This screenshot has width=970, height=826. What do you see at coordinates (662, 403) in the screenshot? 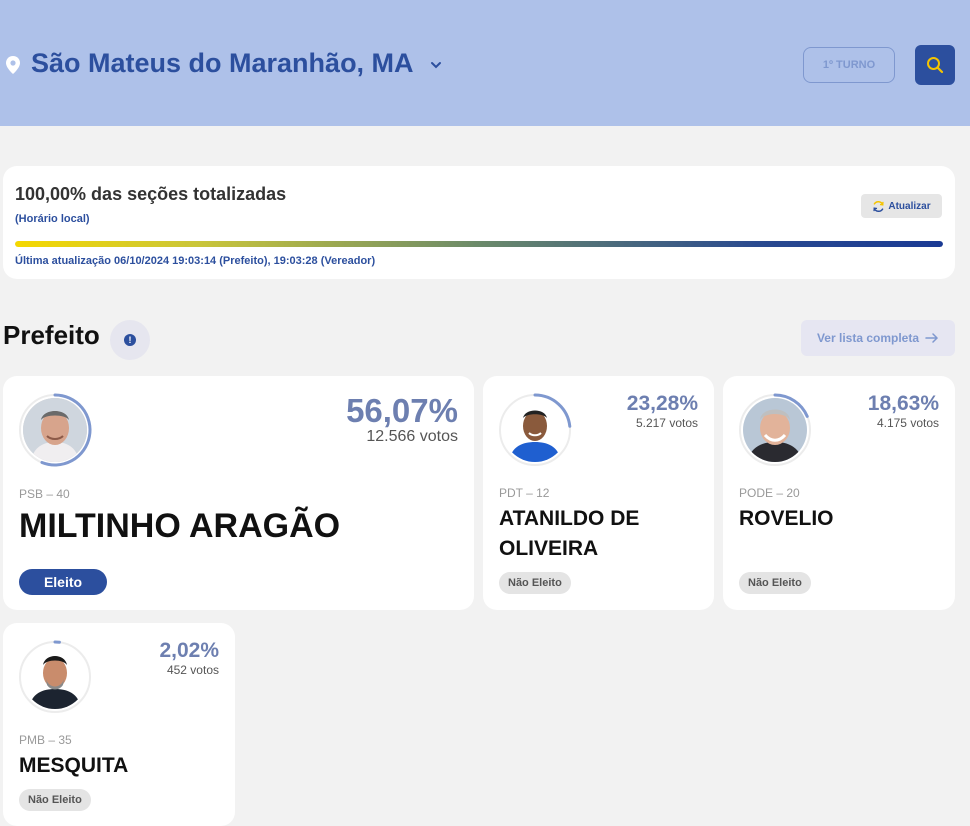
I see `candidate-percentage: 23,28%` at bounding box center [662, 403].